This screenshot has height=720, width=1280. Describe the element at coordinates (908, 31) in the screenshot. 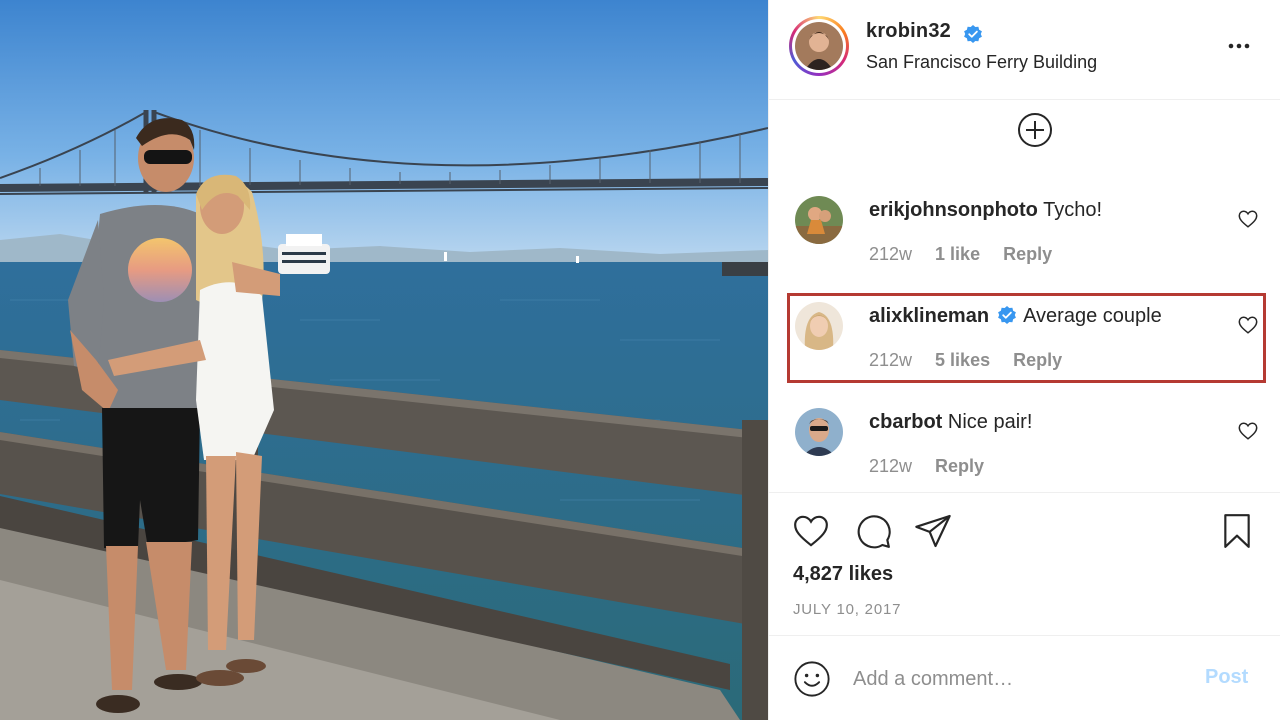

I see `author-username: krobin32` at that location.